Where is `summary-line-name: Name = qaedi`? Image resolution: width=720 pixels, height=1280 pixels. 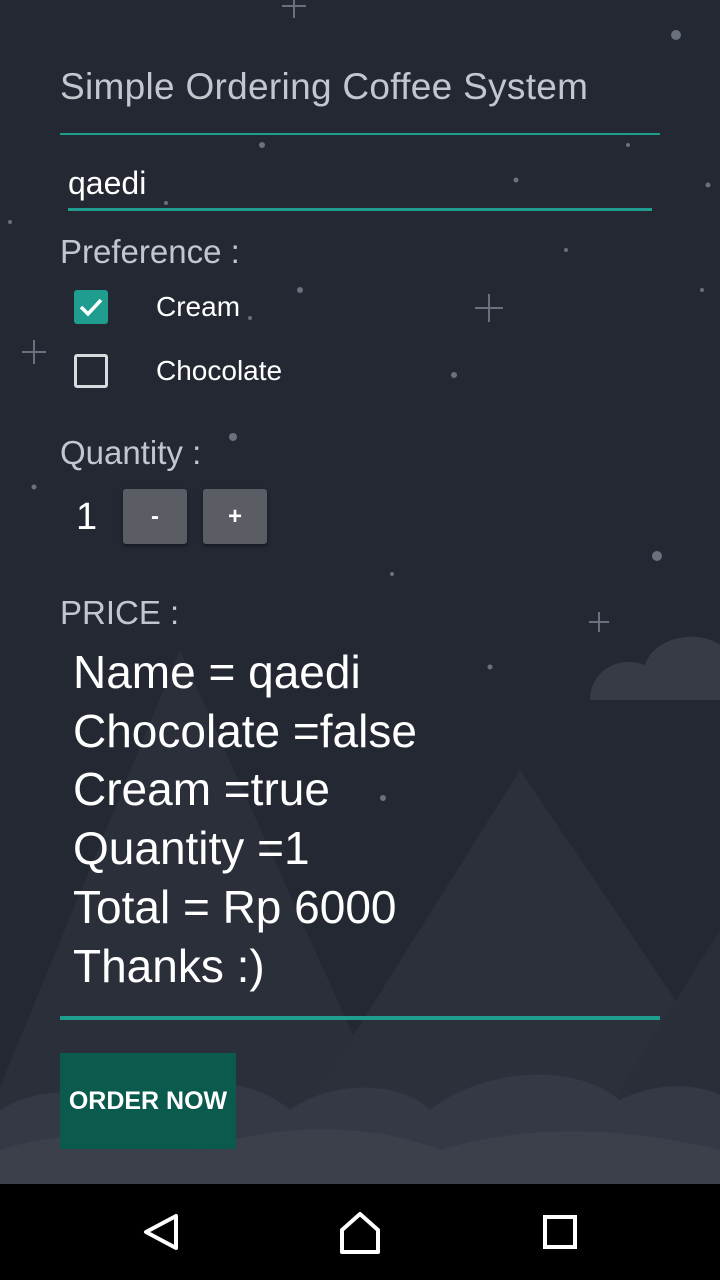
summary-line-name: Name = qaedi is located at coordinates (217, 672).